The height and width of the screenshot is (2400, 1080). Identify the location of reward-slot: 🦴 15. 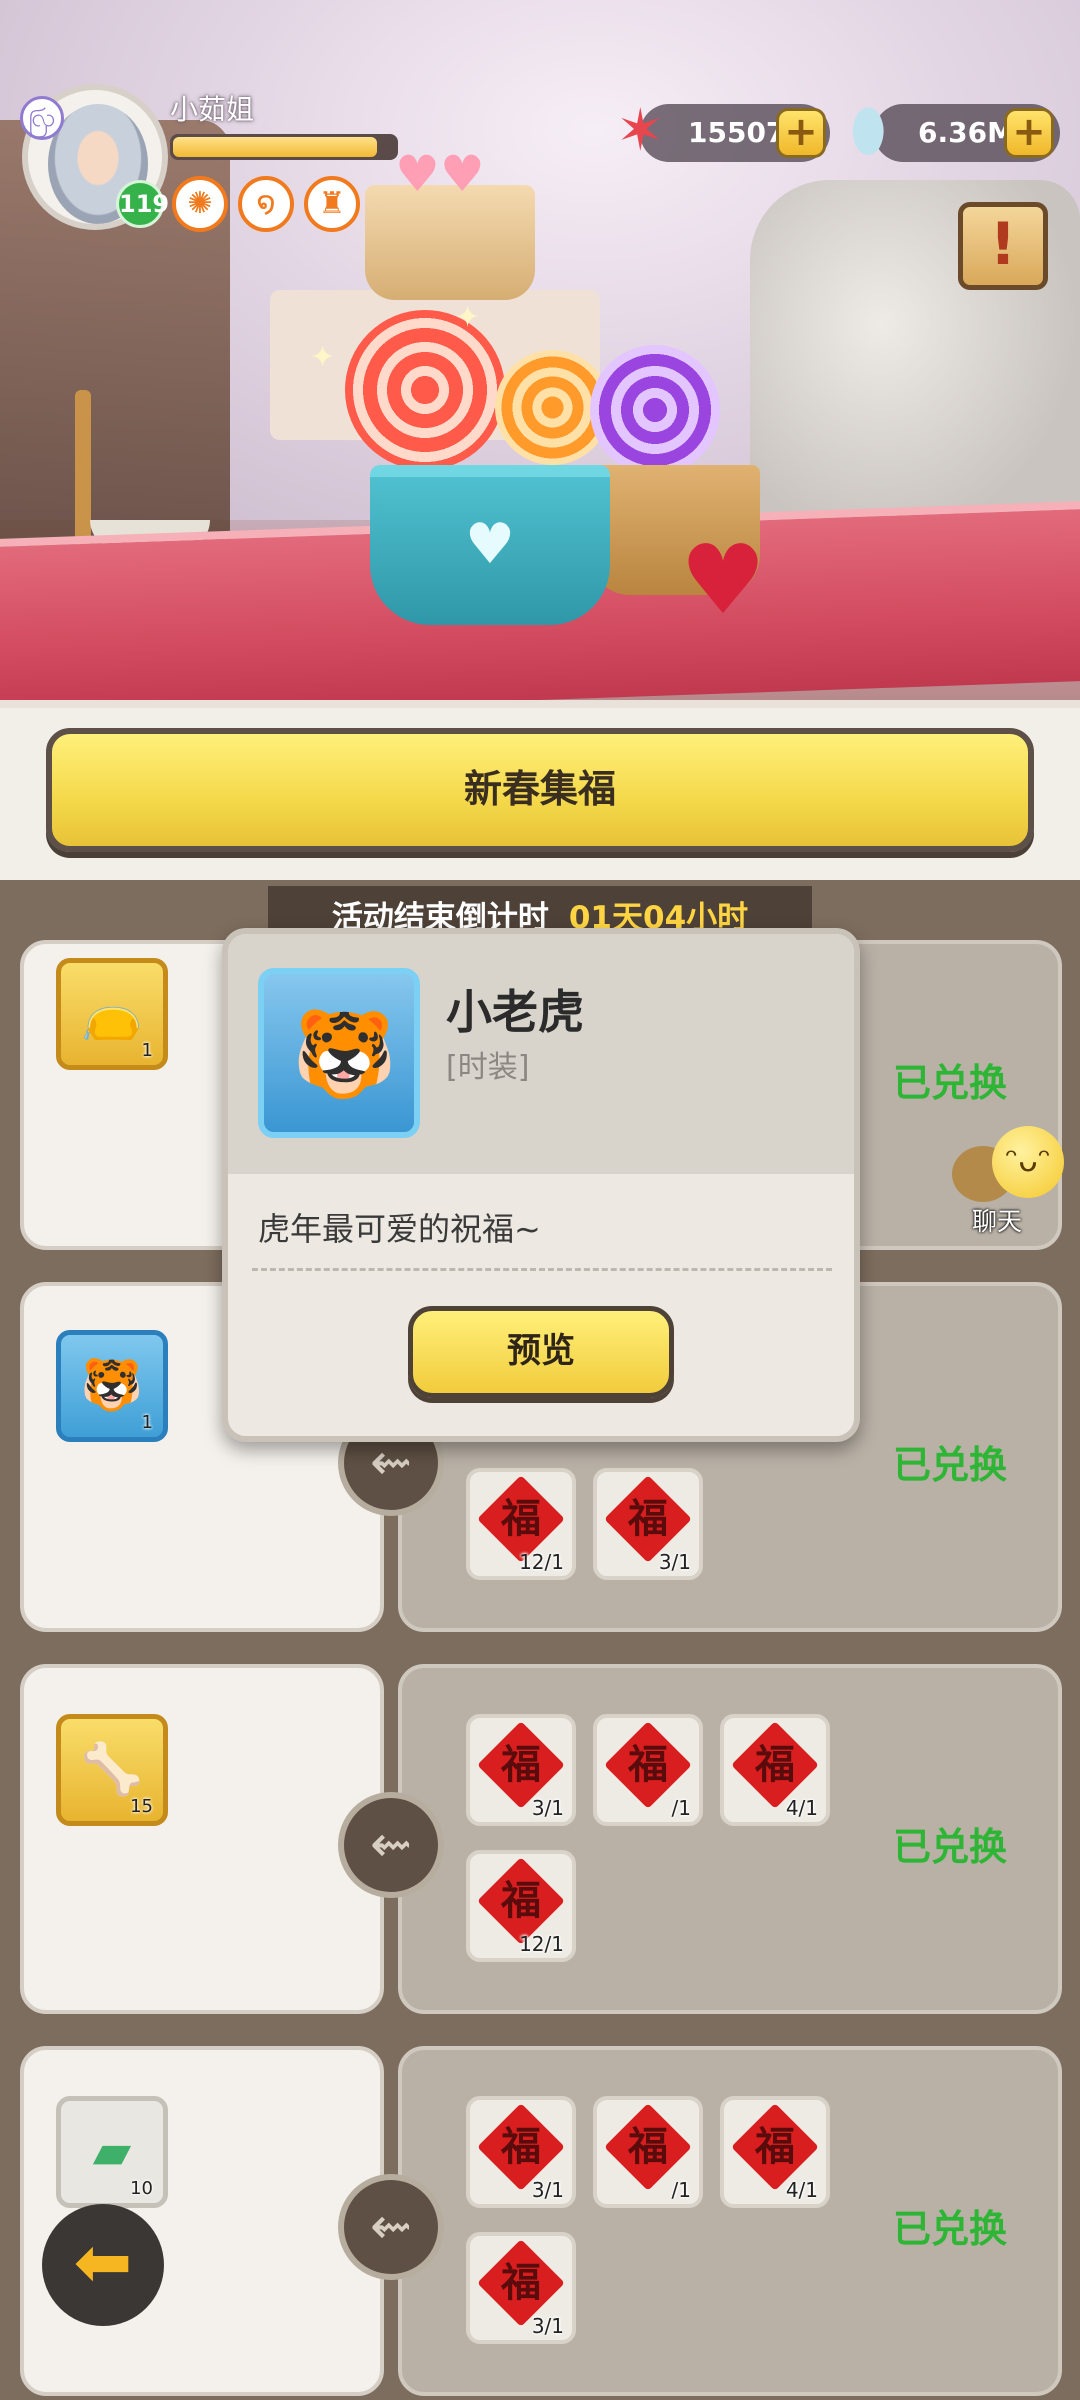
(112, 1770).